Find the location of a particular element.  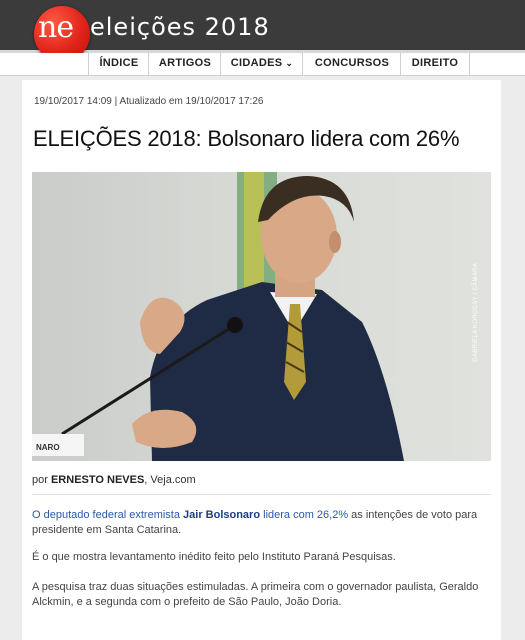

nav-item-cidades: CIDADES ⌄ is located at coordinates (261, 64).